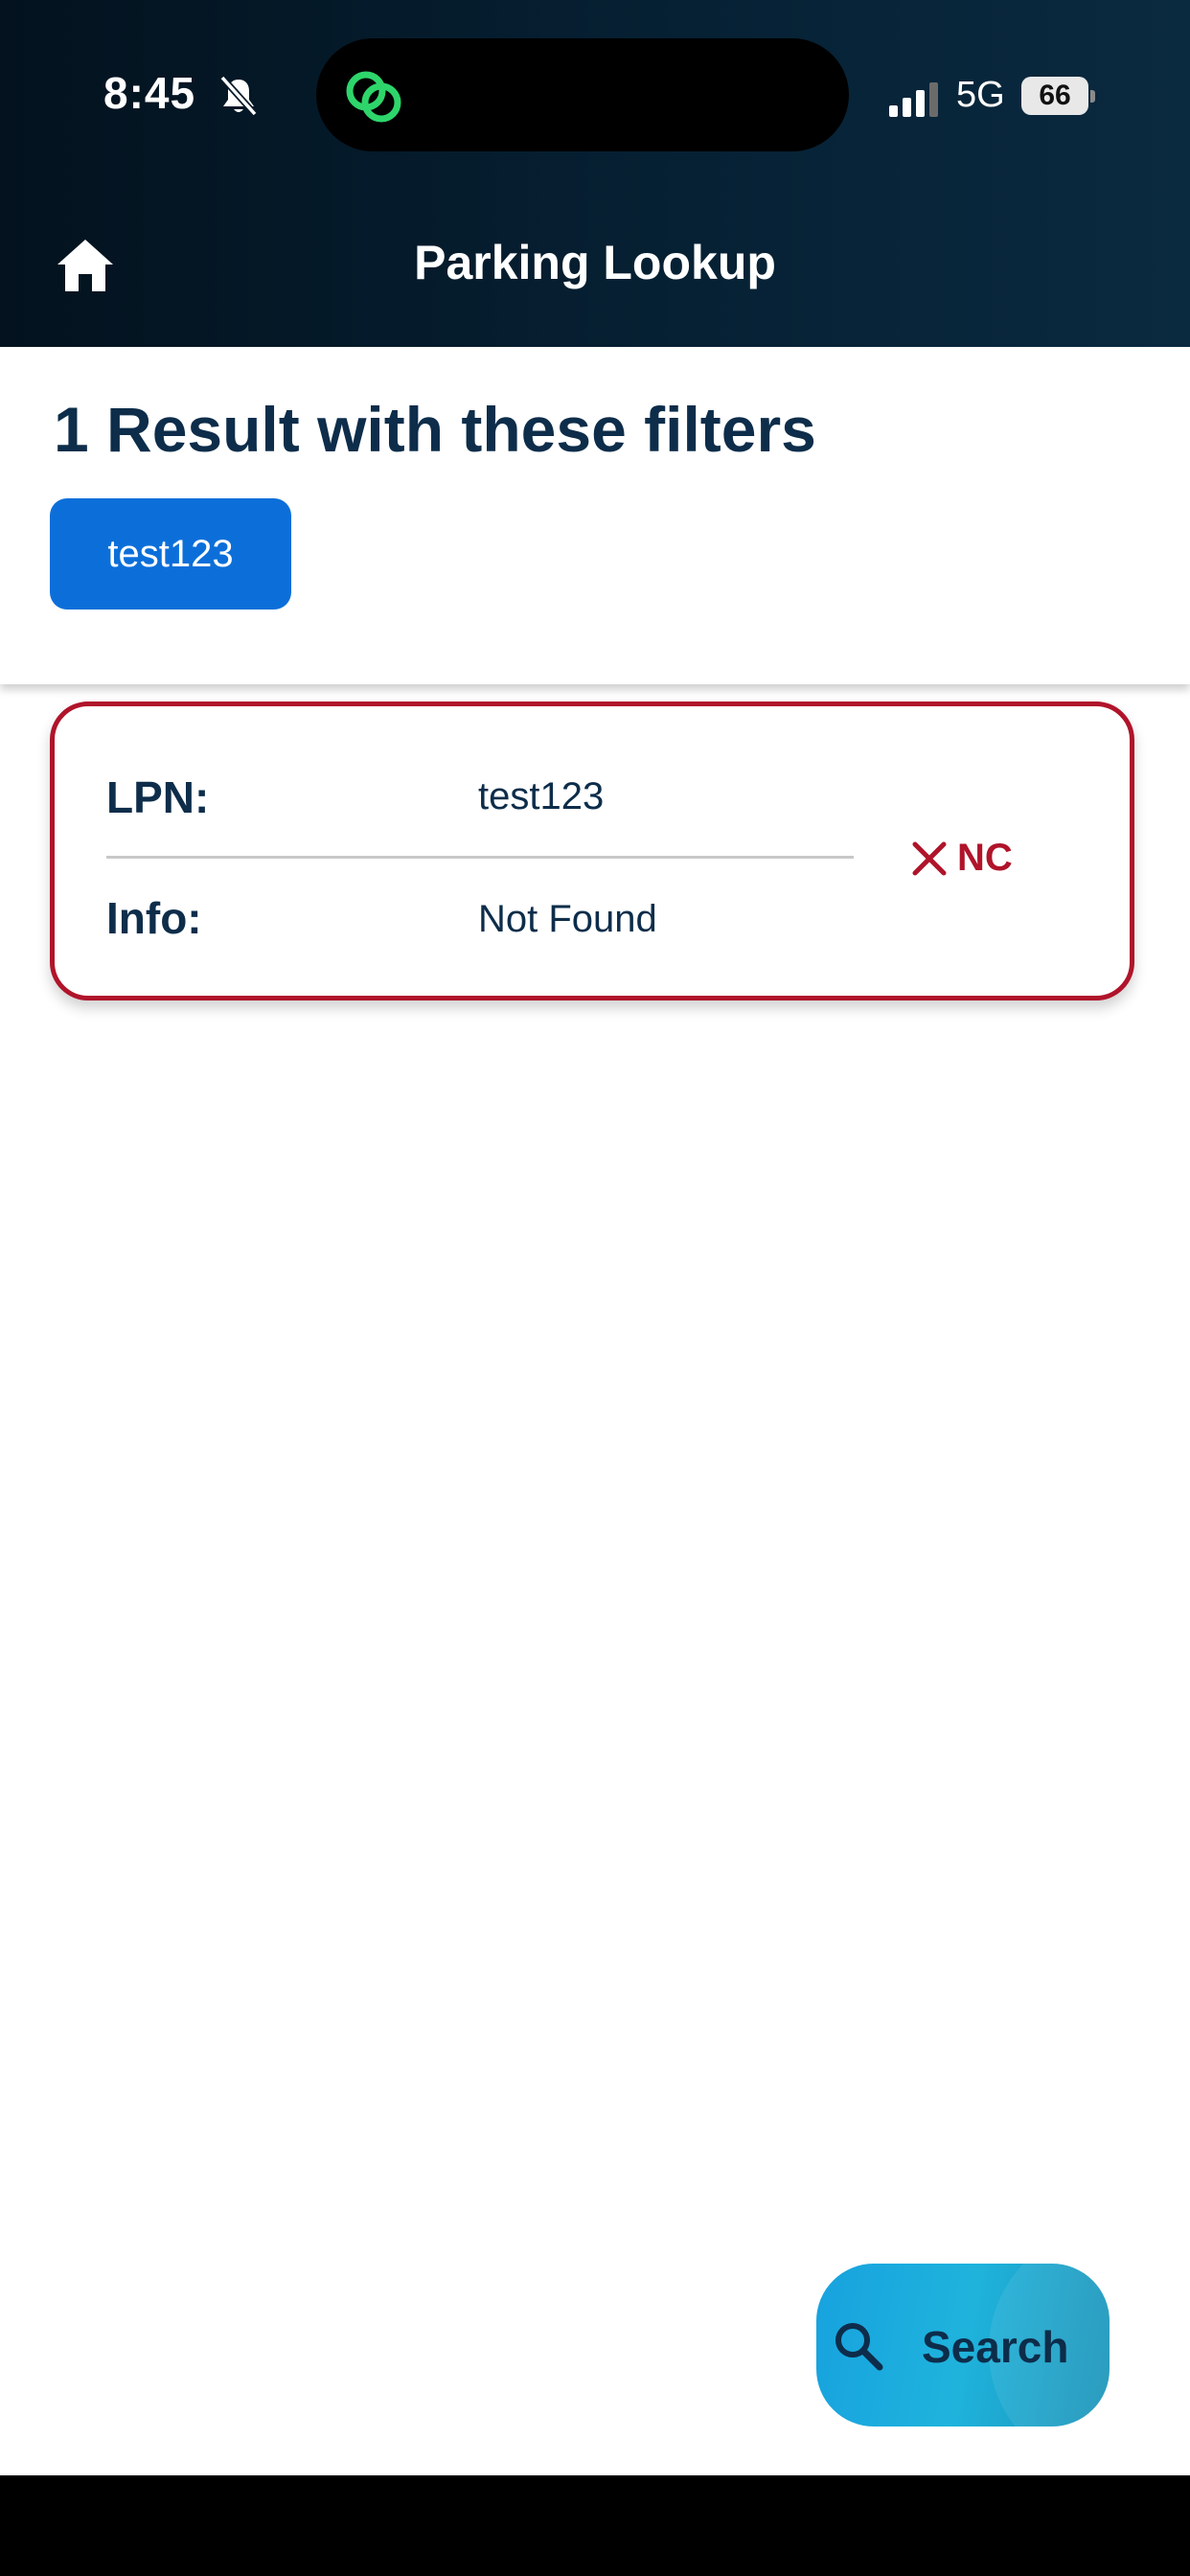  What do you see at coordinates (595, 173) in the screenshot?
I see `app-header: 8:45 5G 66 Parking Lookup` at bounding box center [595, 173].